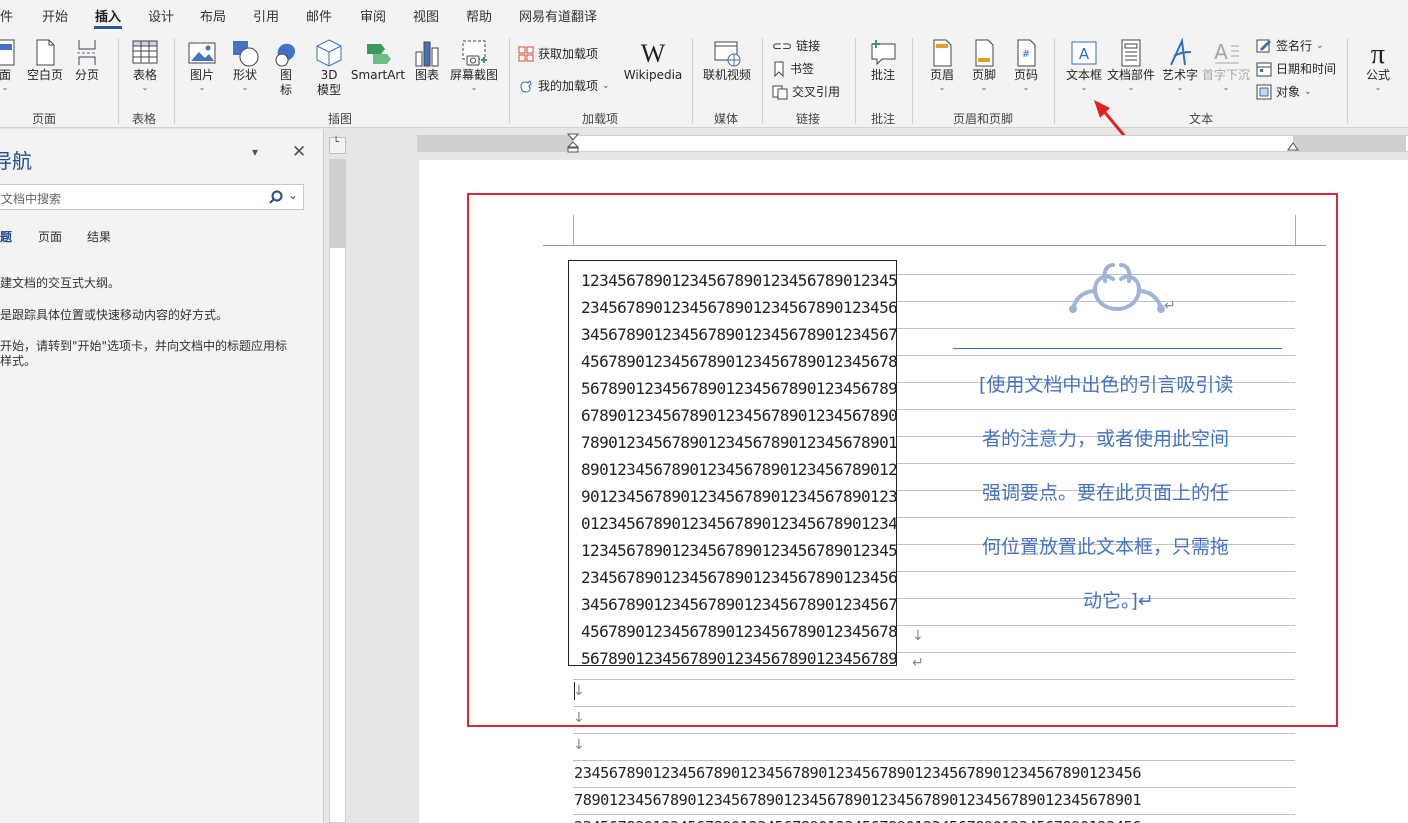 This screenshot has height=823, width=1408. Describe the element at coordinates (244, 75) in the screenshot. I see `shapes-label: 形状` at that location.